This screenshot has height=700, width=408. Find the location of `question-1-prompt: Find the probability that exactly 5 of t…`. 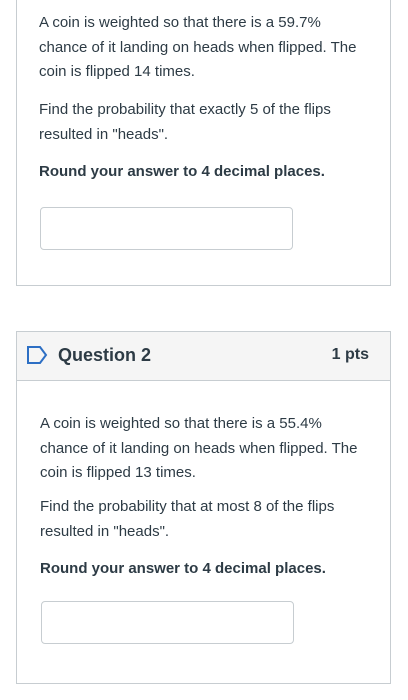

question-1-prompt: Find the probability that exactly 5 of t… is located at coordinates (185, 122).